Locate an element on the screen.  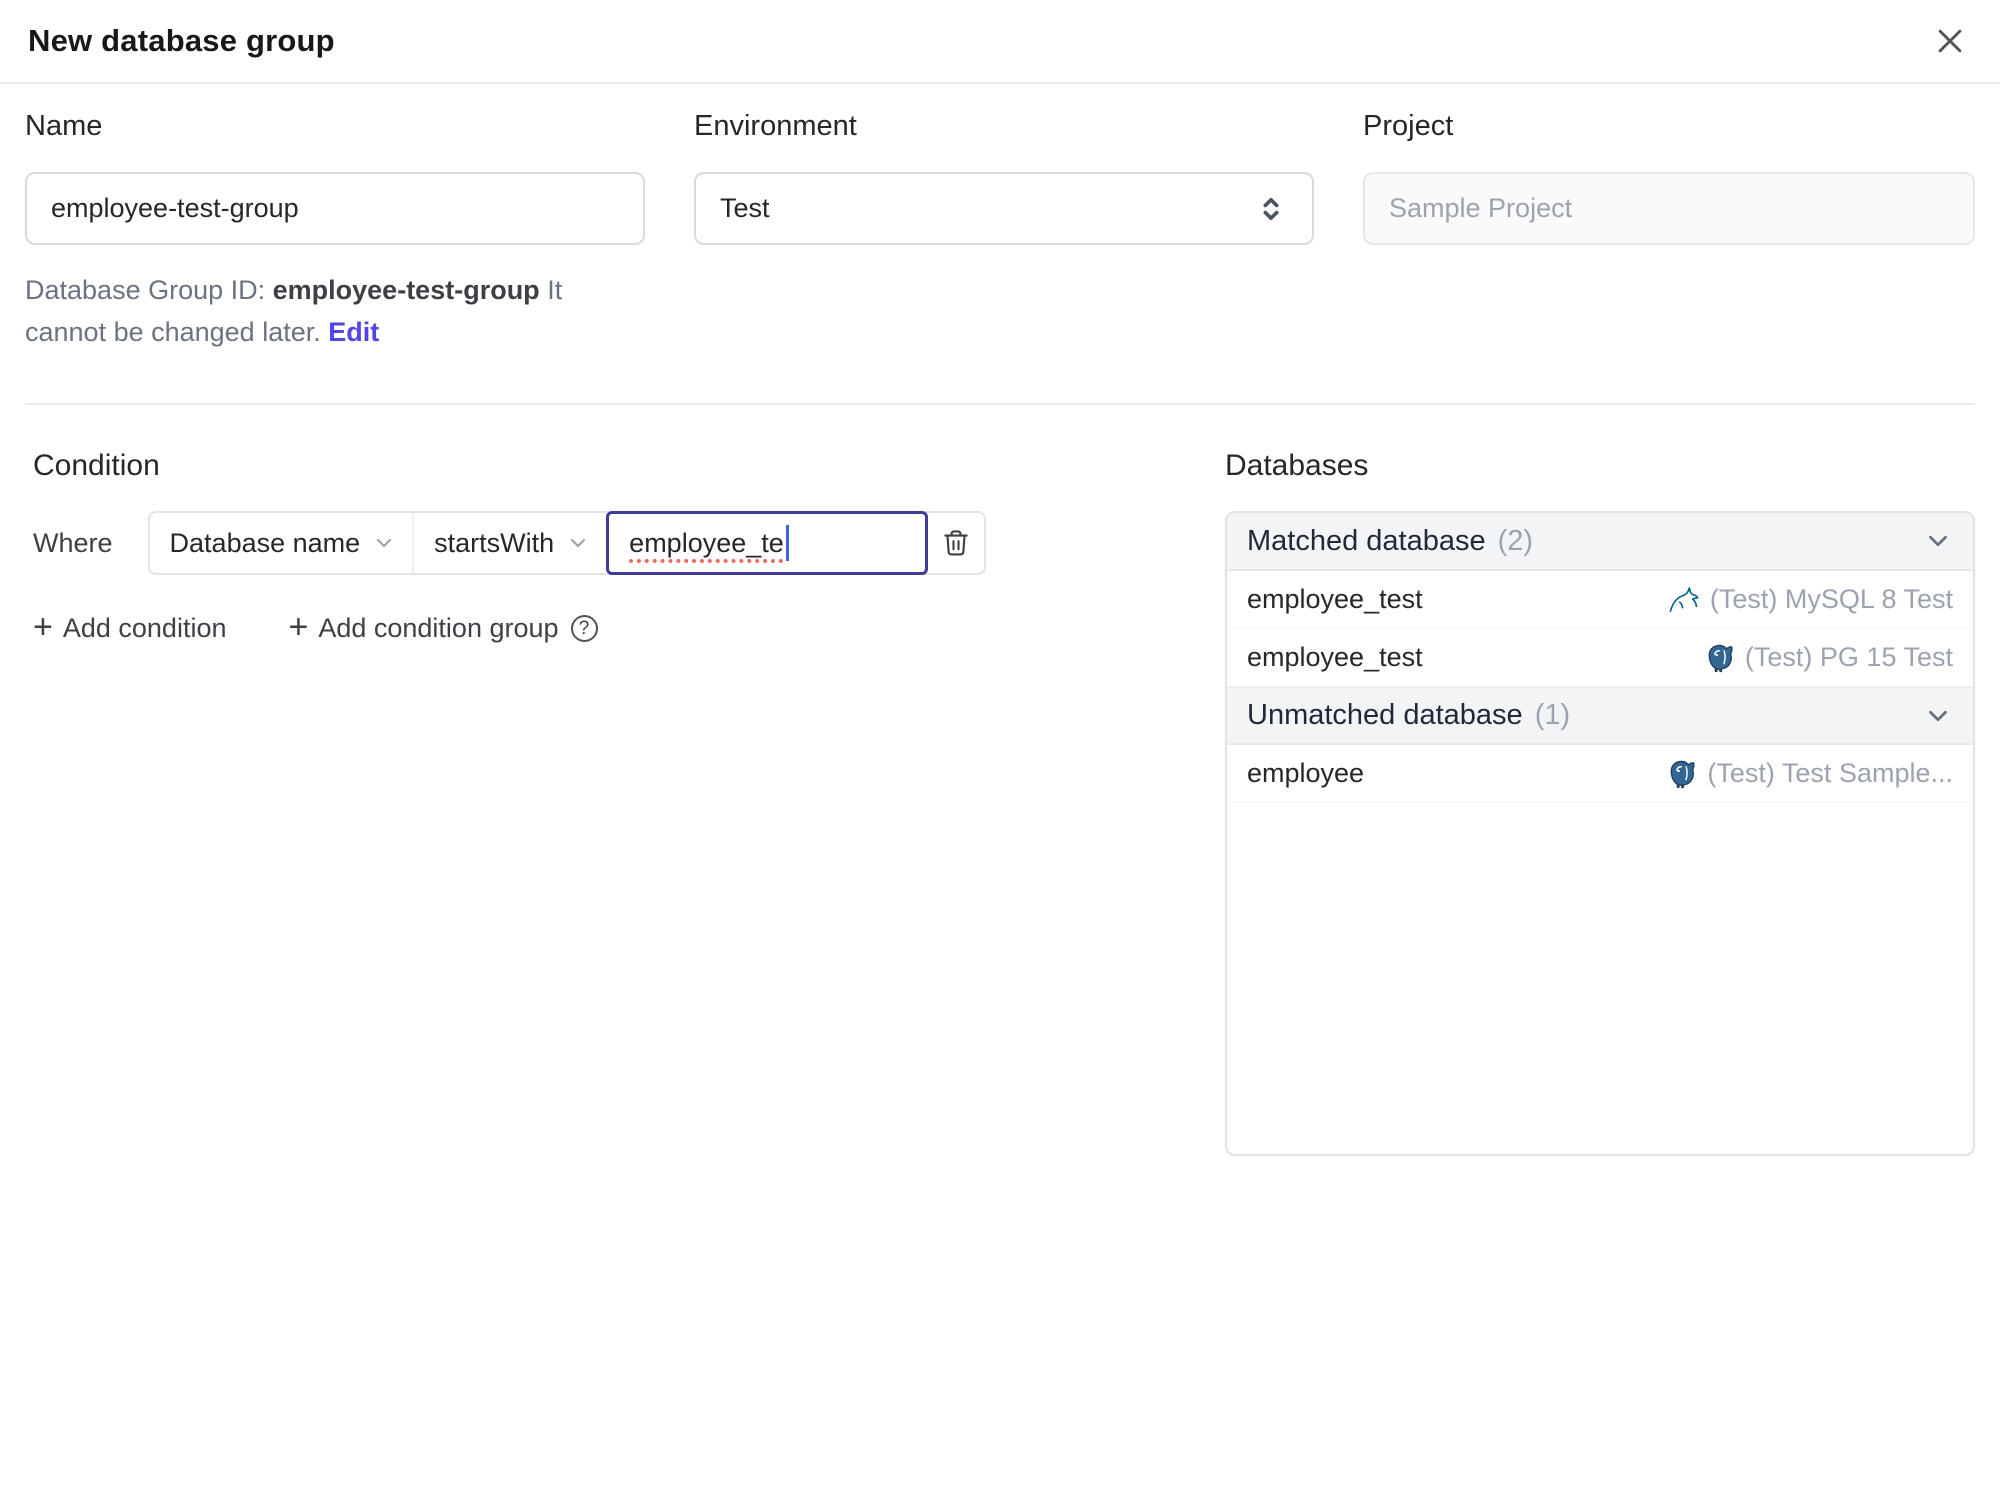
condition-field-select: Database name is located at coordinates (282, 543).